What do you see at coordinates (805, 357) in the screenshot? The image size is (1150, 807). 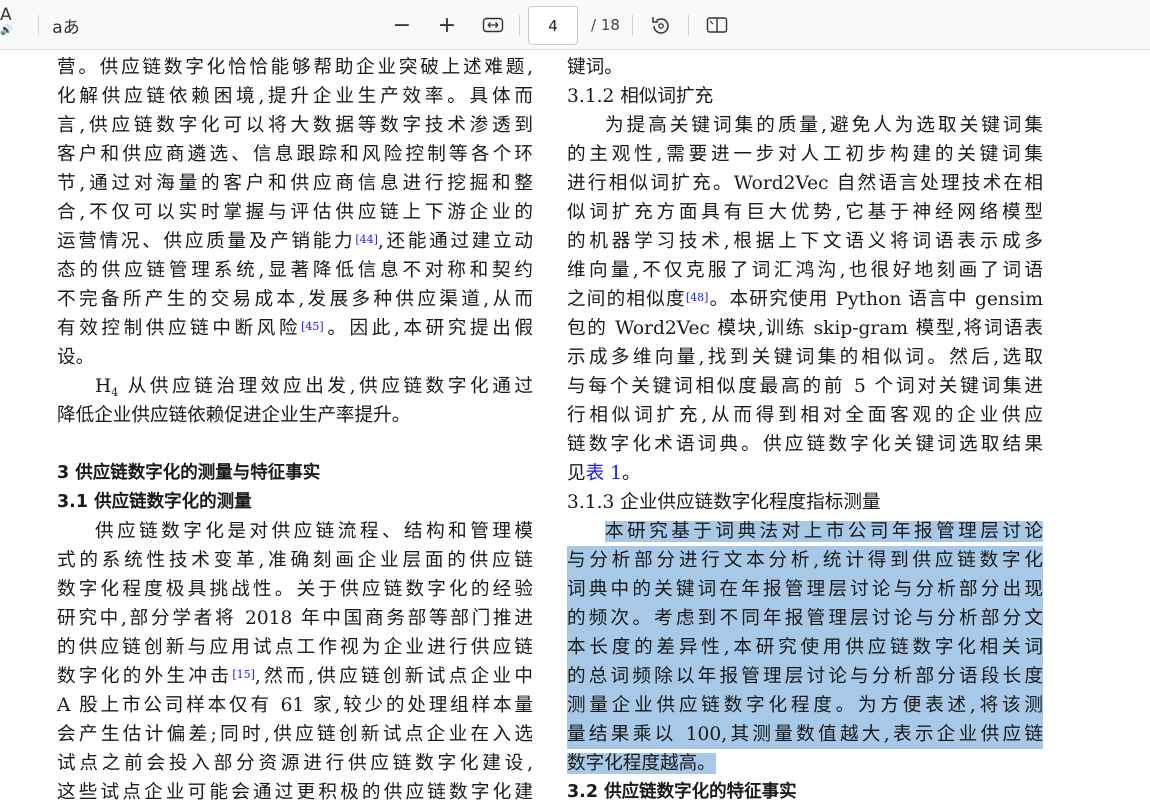 I see `text-line: 示成多维向量,找到关键词集的相似词。然后,选取` at bounding box center [805, 357].